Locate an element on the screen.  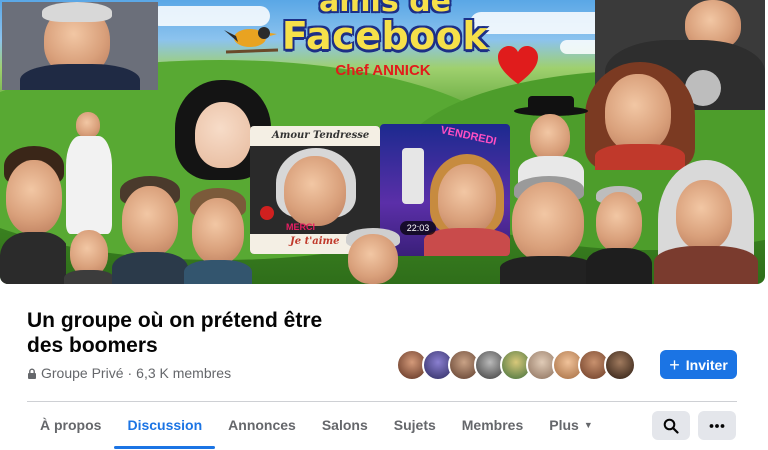
photo-long-hair-man is located at coordinates (706, 222).